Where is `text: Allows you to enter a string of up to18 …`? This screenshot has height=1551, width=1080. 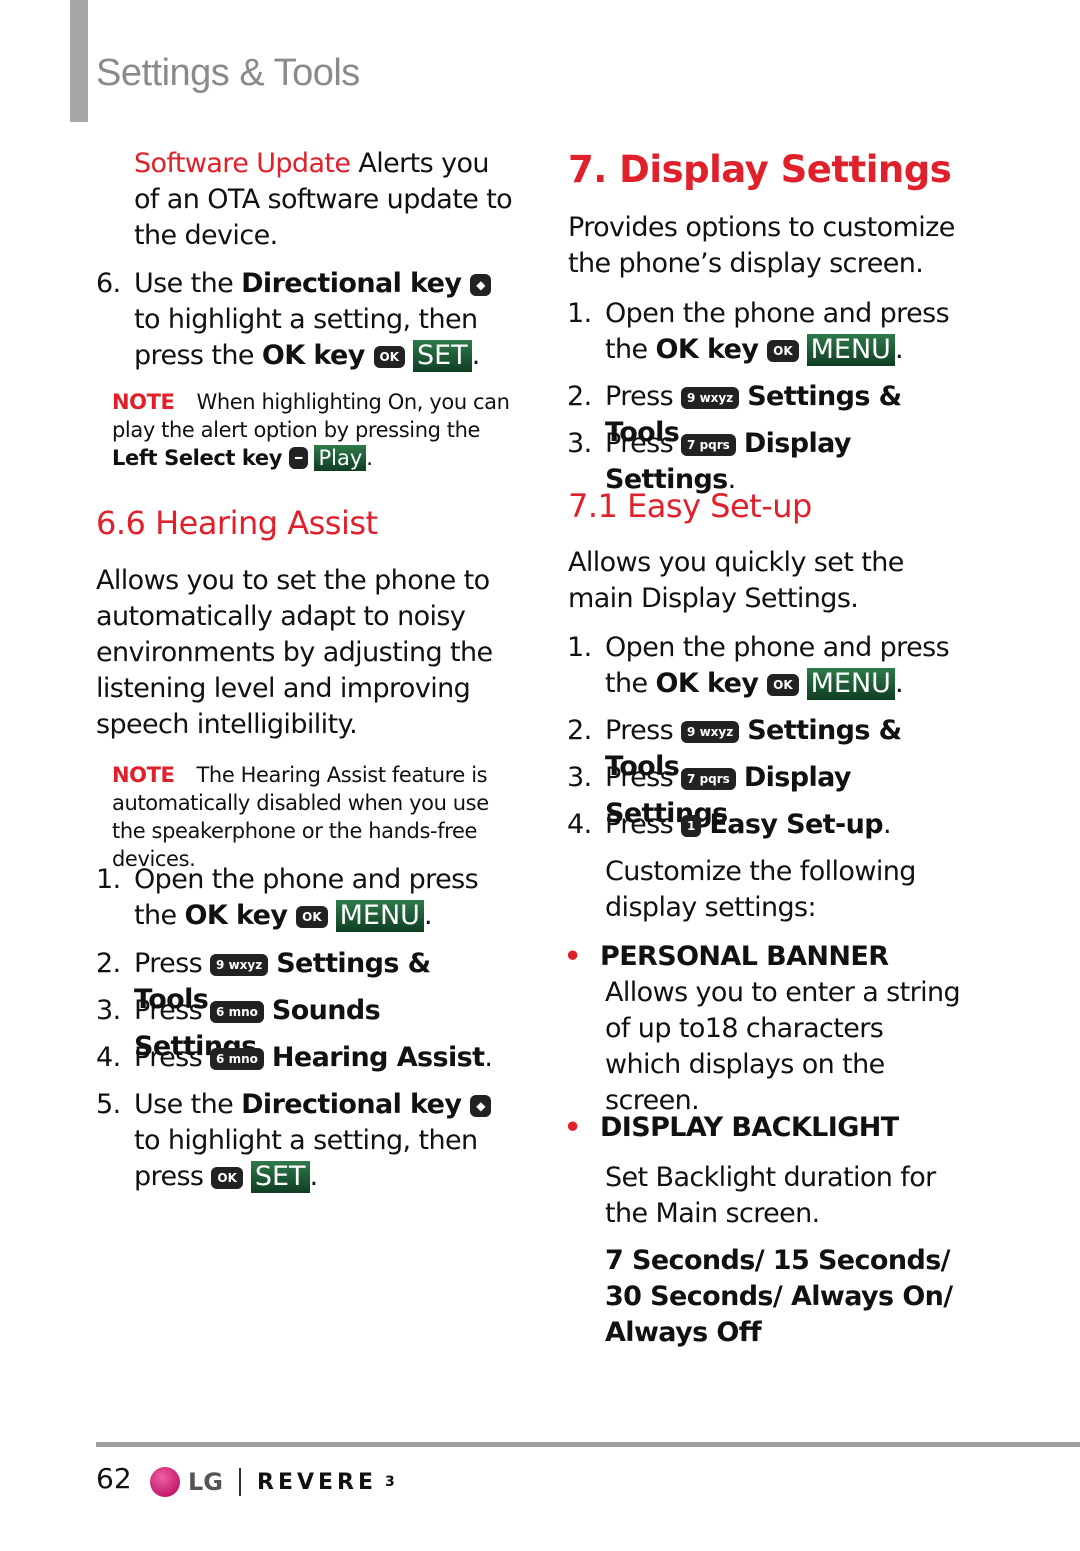
text: Allows you to enter a string of up to18 … is located at coordinates (783, 1046).